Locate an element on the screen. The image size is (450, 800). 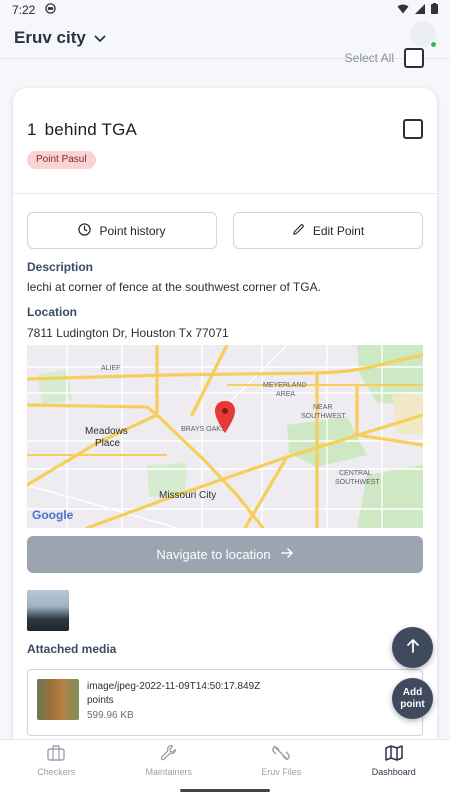
battery-icon is located at coordinates (434, 10).